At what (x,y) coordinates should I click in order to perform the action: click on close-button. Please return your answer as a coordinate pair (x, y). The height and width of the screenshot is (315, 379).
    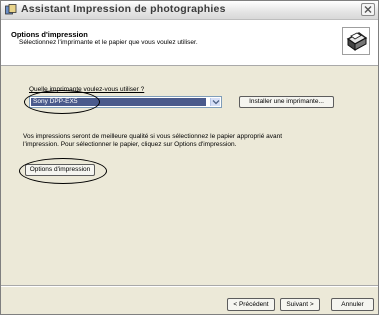
    Looking at the image, I should click on (368, 9).